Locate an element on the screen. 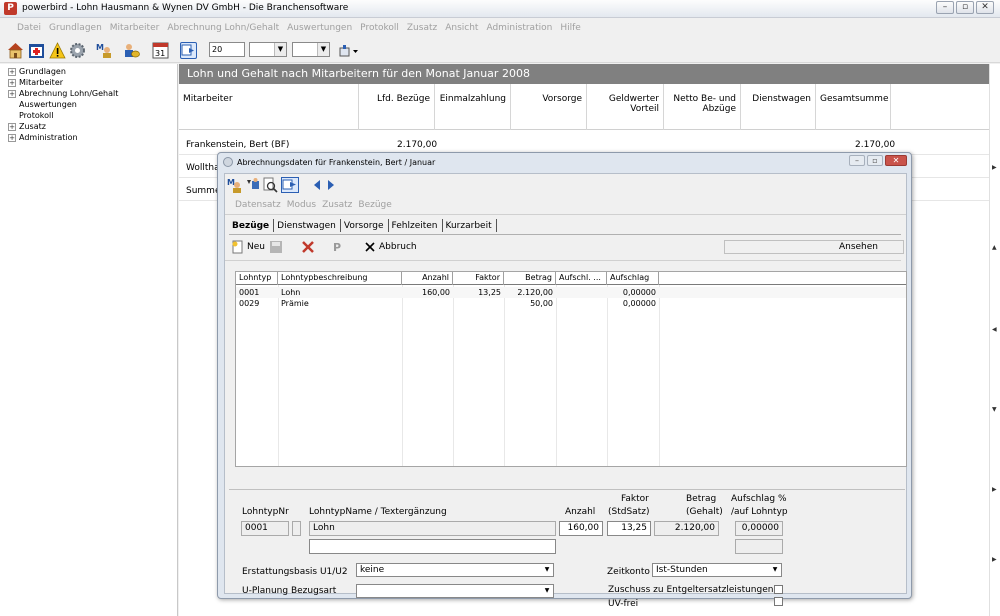  home-icon is located at coordinates (15, 50).